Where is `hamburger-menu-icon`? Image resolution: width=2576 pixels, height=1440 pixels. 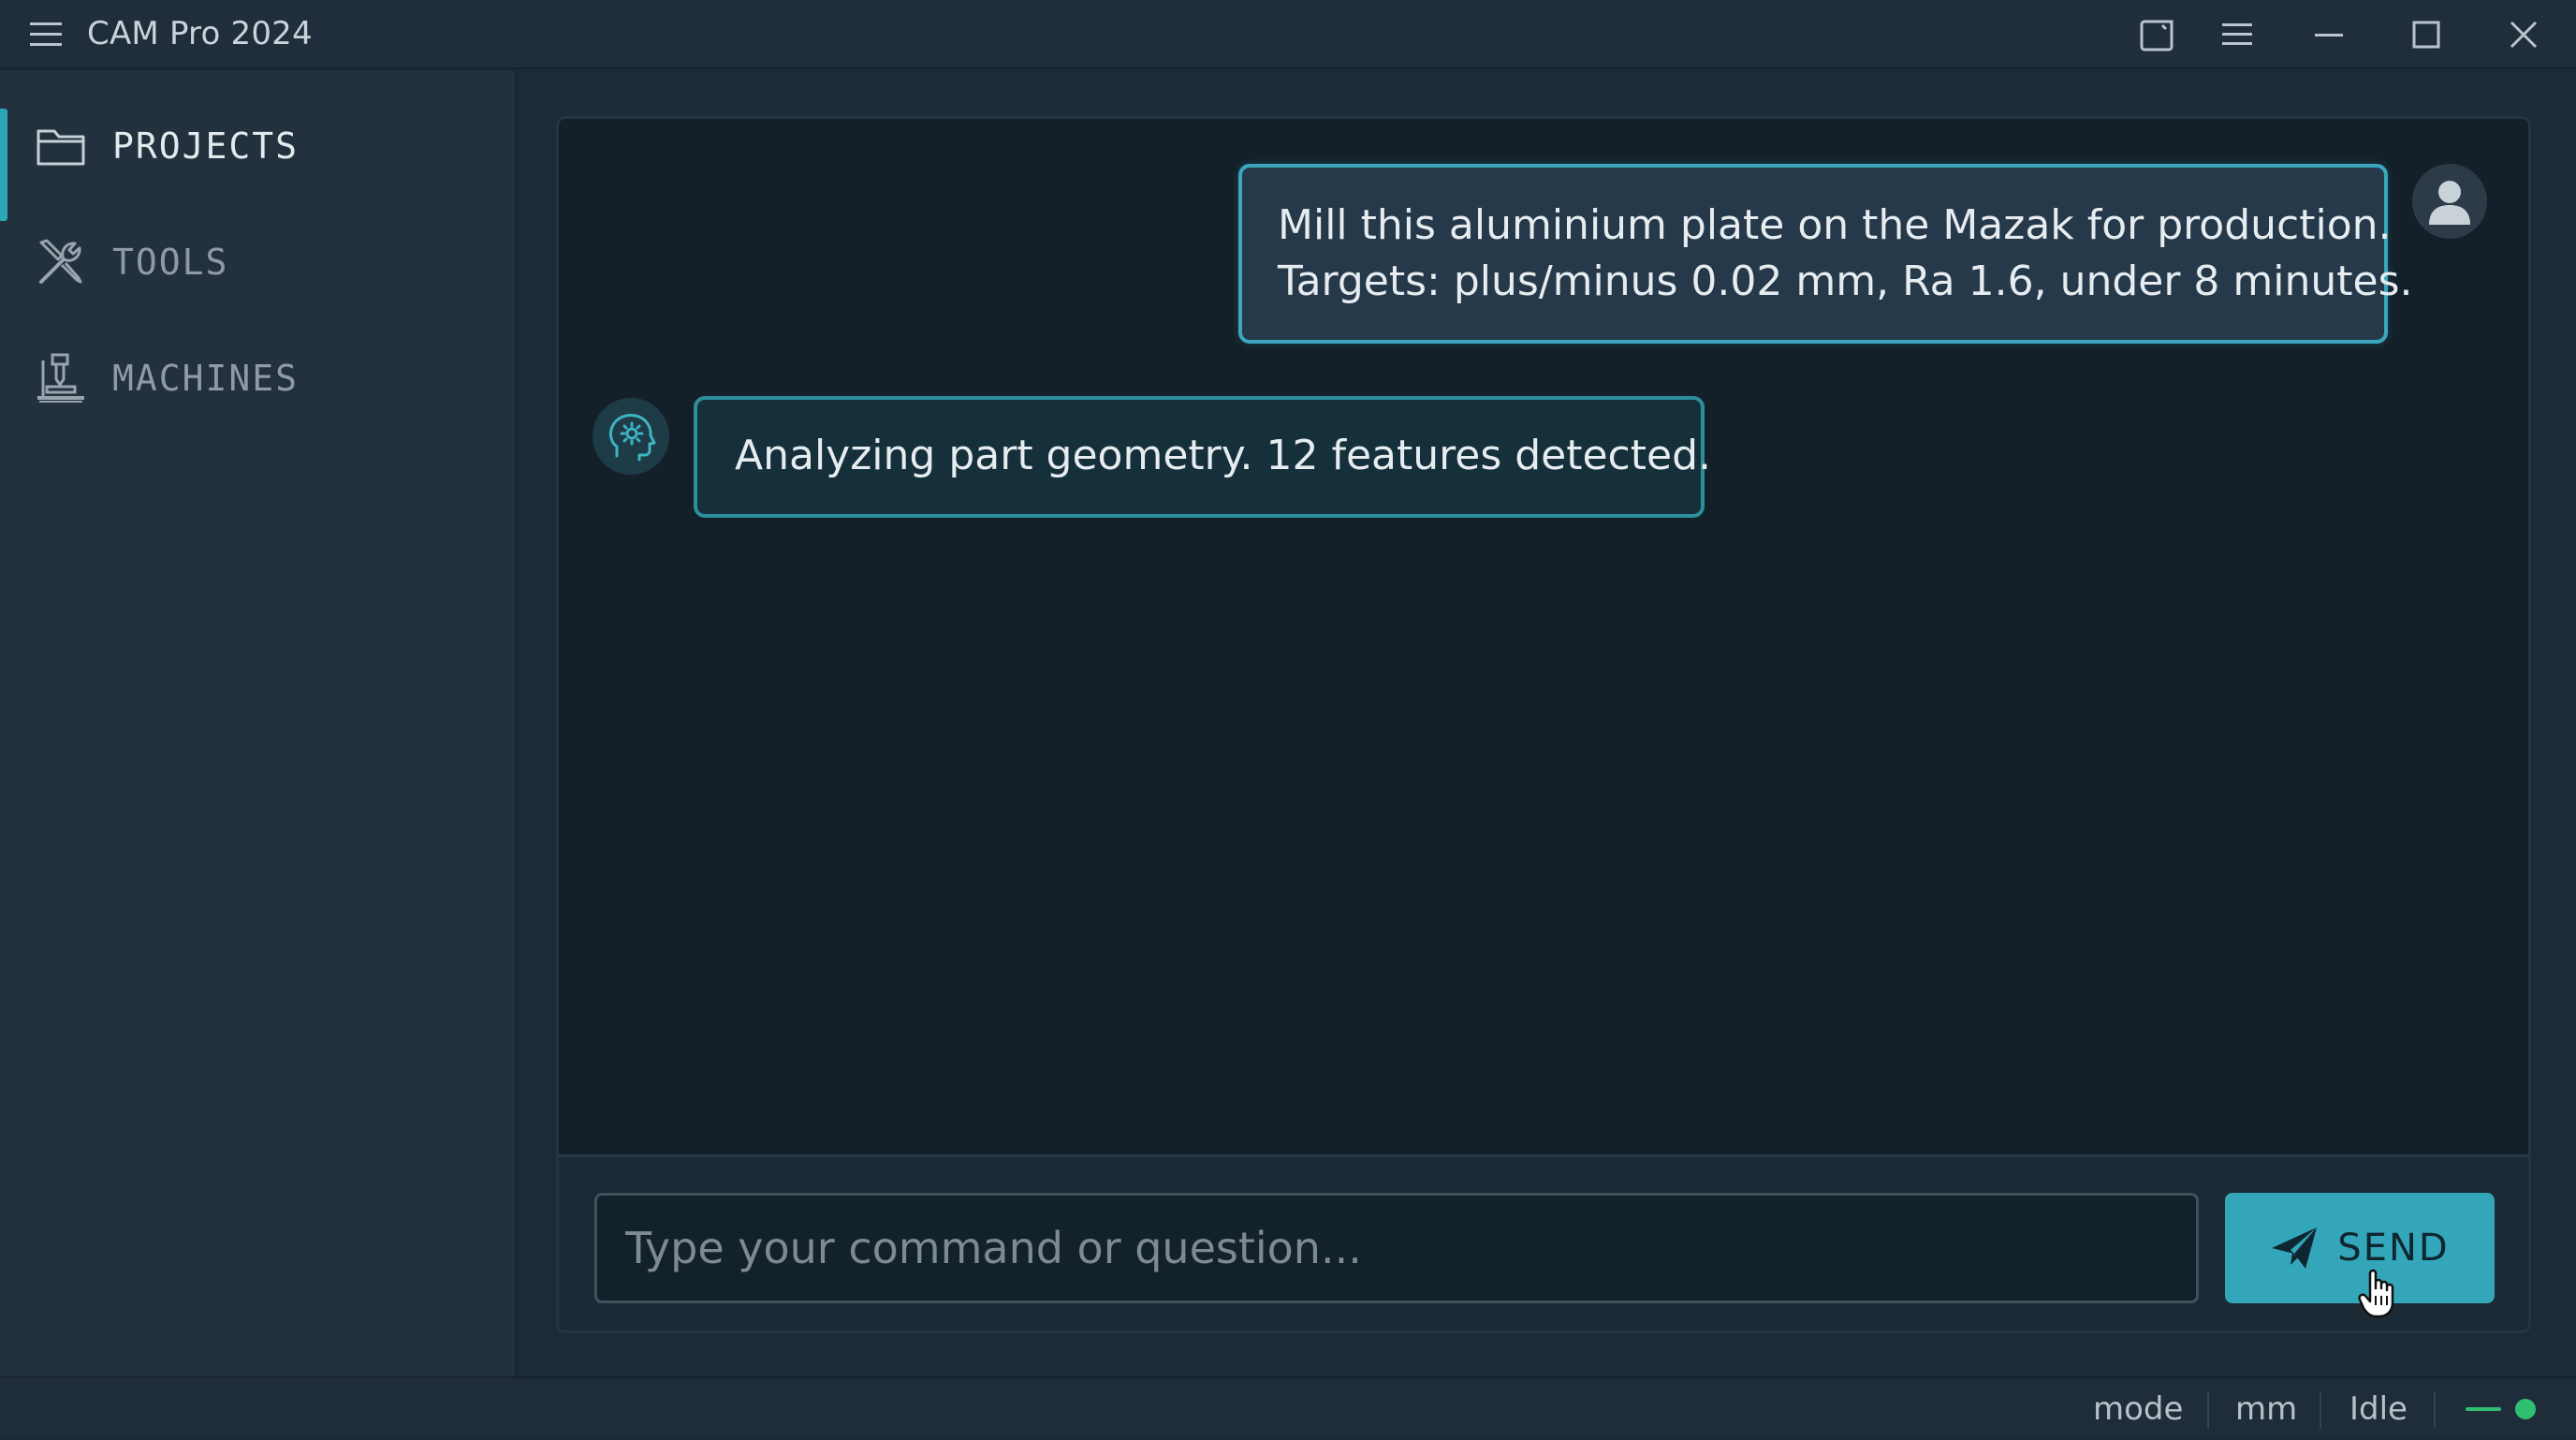
hamburger-menu-icon is located at coordinates (46, 34).